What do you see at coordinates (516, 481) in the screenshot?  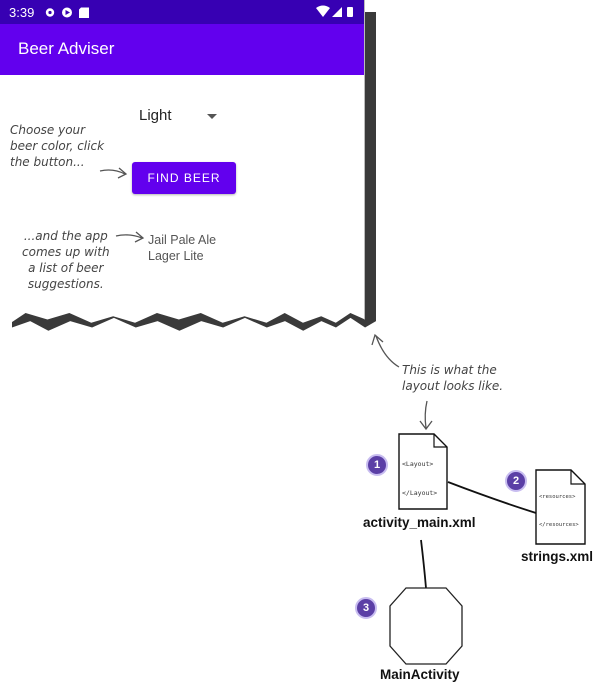 I see `step-badge-2: 2` at bounding box center [516, 481].